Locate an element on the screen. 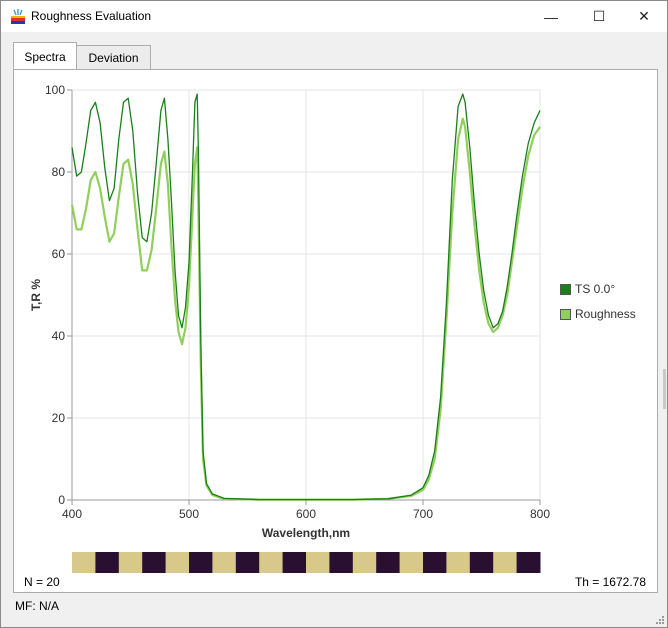 The height and width of the screenshot is (628, 668). scrollbar-thumb is located at coordinates (664, 389).